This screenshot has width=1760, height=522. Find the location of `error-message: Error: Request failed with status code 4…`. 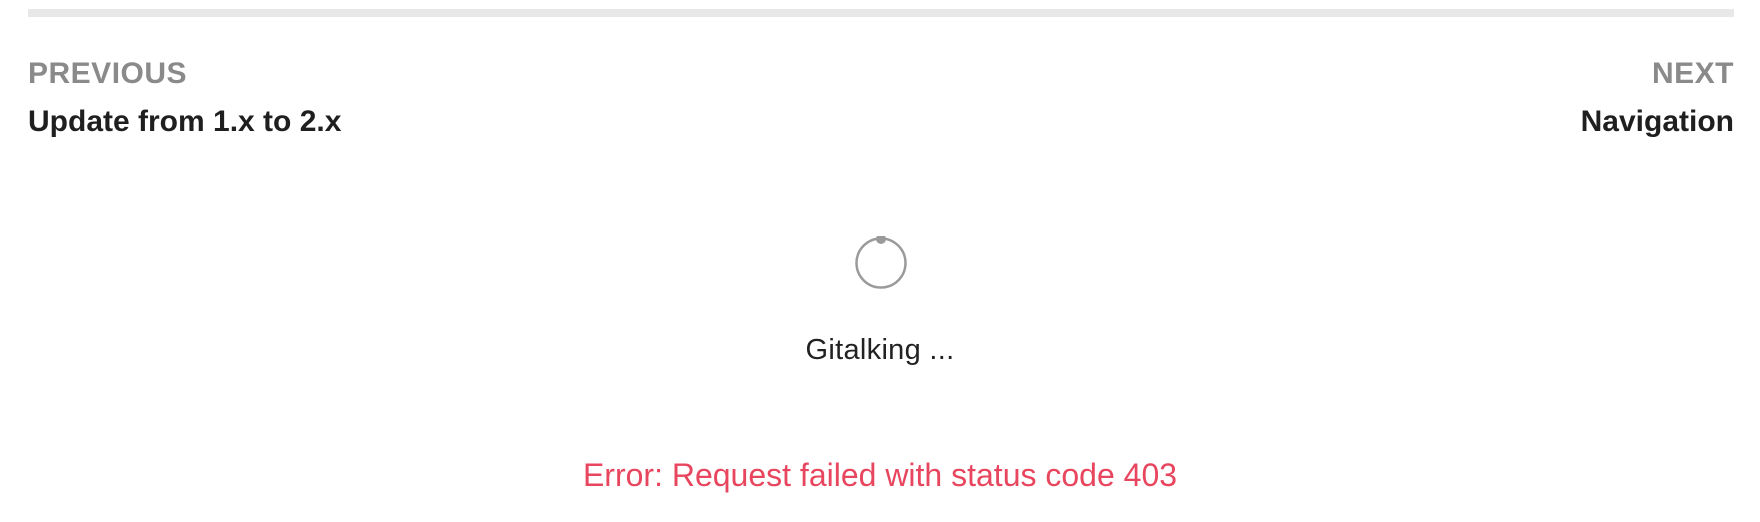

error-message: Error: Request failed with status code 4… is located at coordinates (880, 475).